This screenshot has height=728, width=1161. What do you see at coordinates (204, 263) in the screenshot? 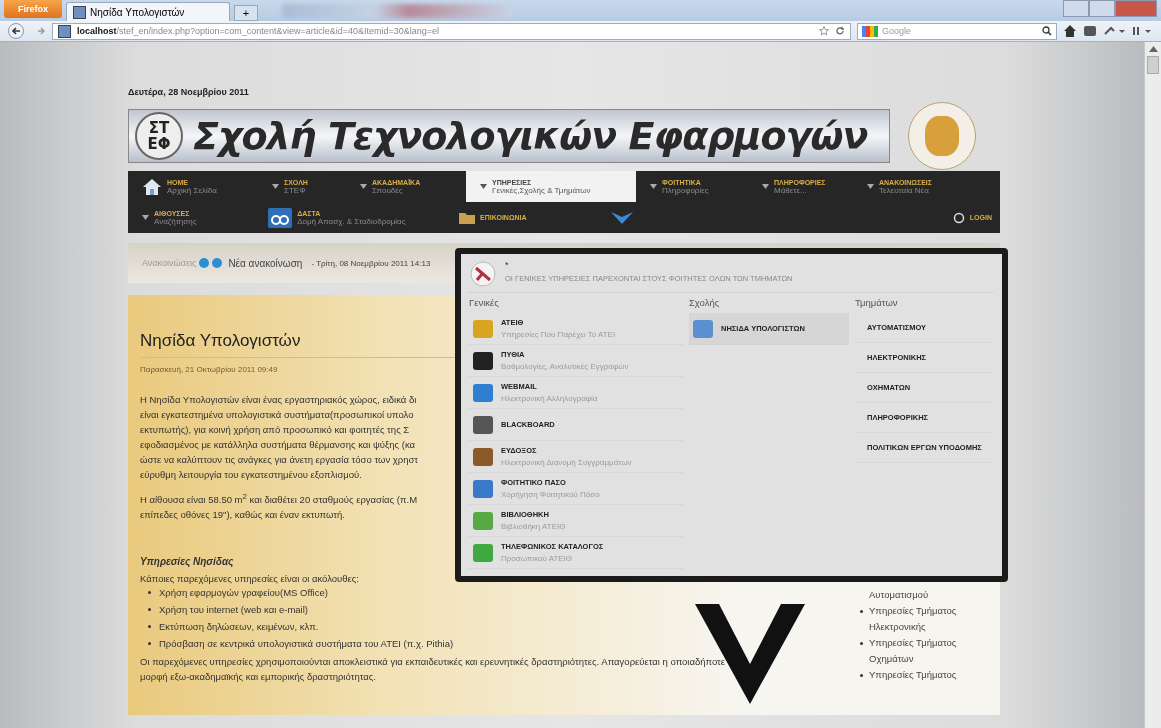
I see `previous-button` at bounding box center [204, 263].